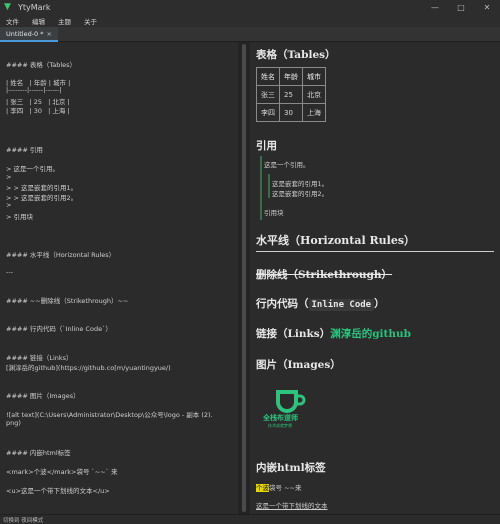 The width and height of the screenshot is (500, 524). I want to click on preview-table: 姓名 年龄 城市 张三 25 北京 李四 30 上海, so click(291, 94).